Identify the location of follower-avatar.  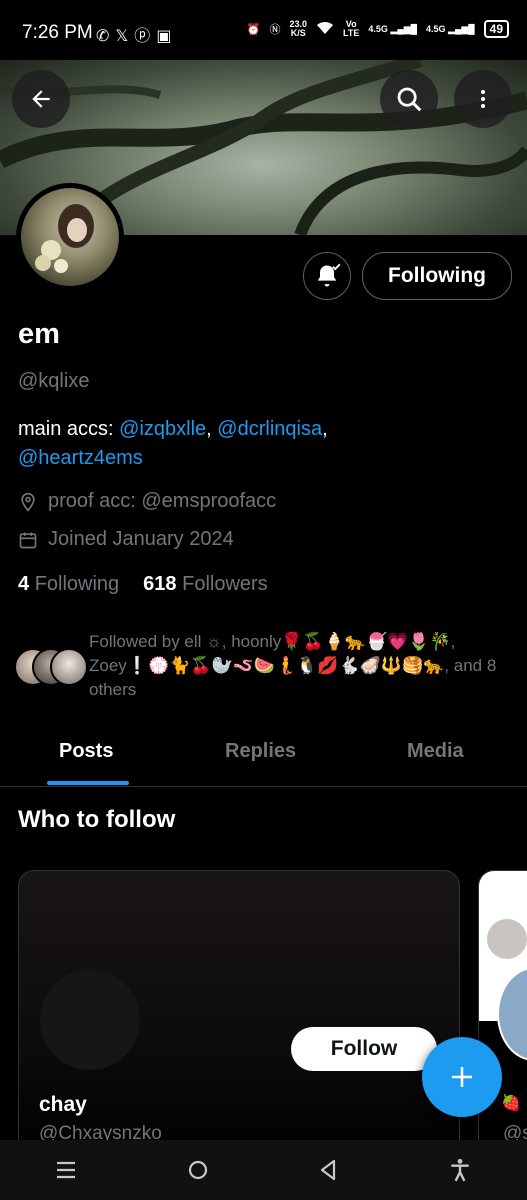
(69, 667).